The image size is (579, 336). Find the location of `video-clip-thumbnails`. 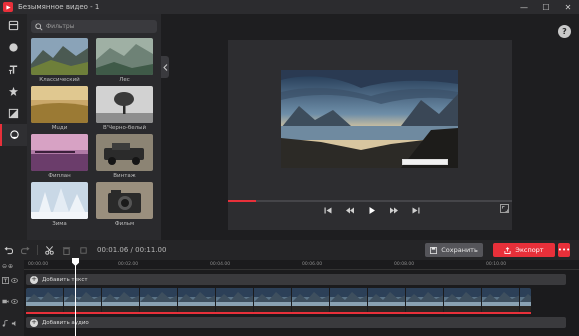

video-clip-thumbnails is located at coordinates (278, 300).